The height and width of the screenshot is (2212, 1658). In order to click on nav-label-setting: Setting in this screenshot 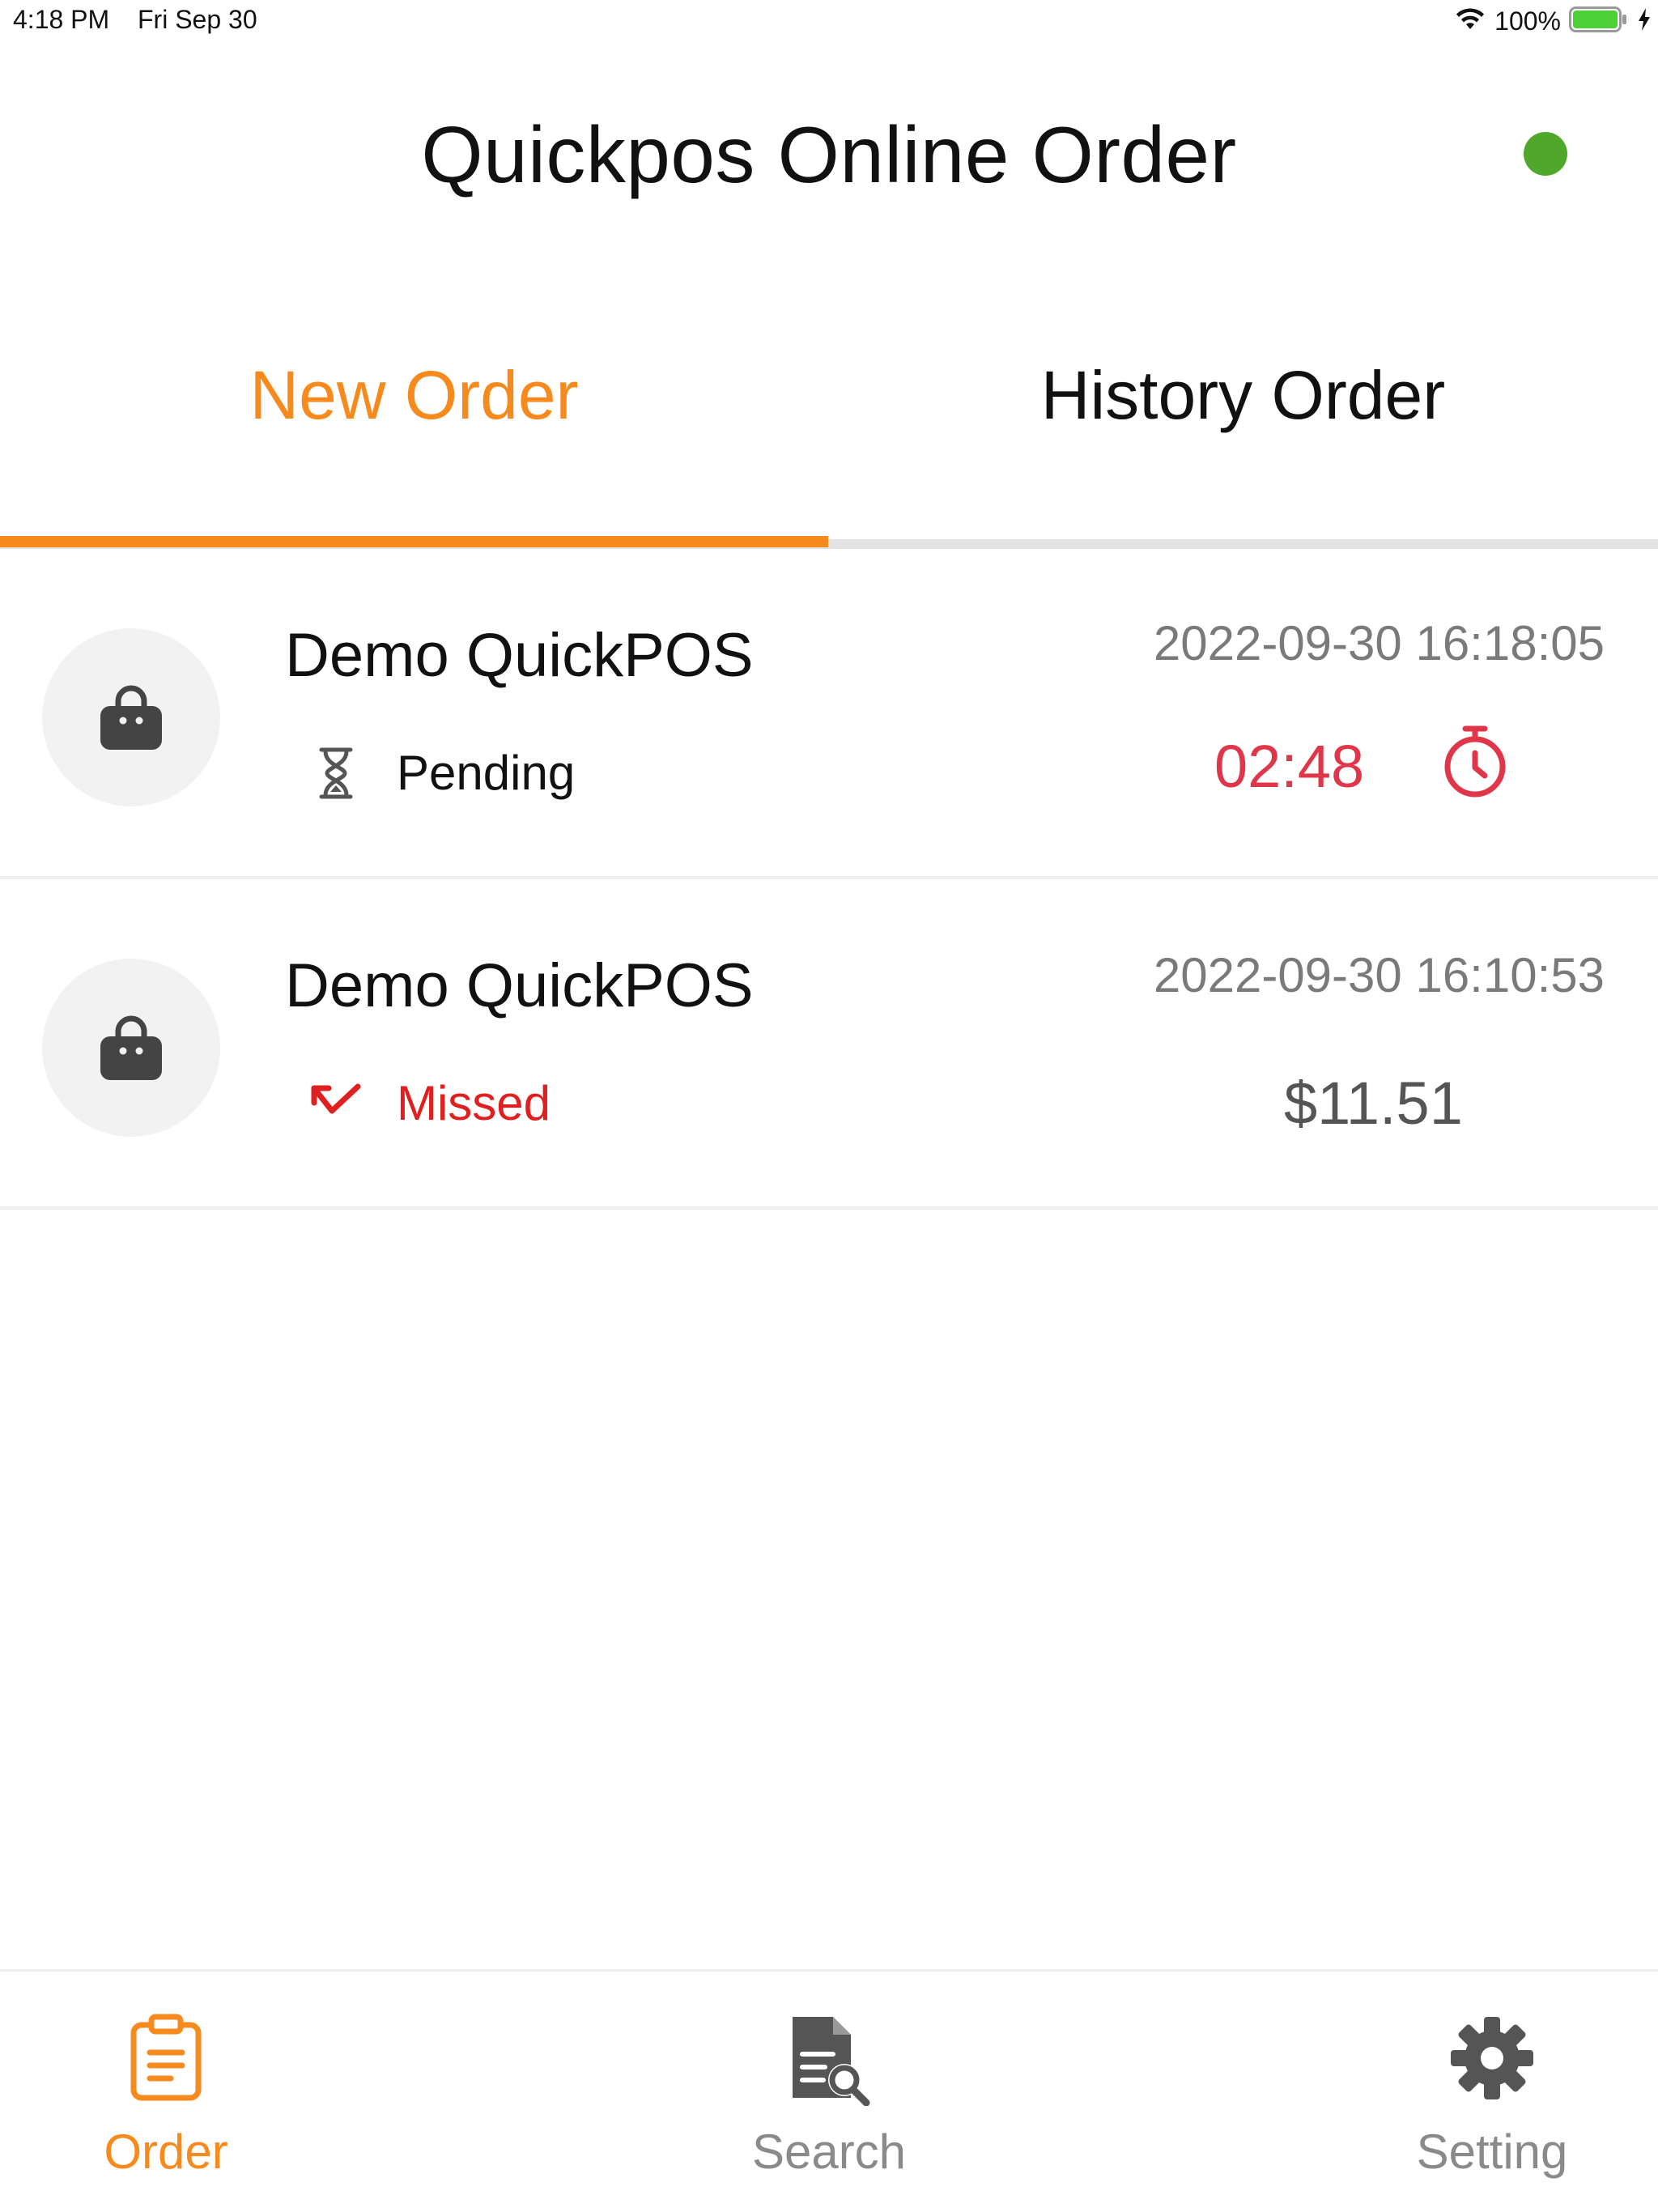, I will do `click(1492, 2152)`.